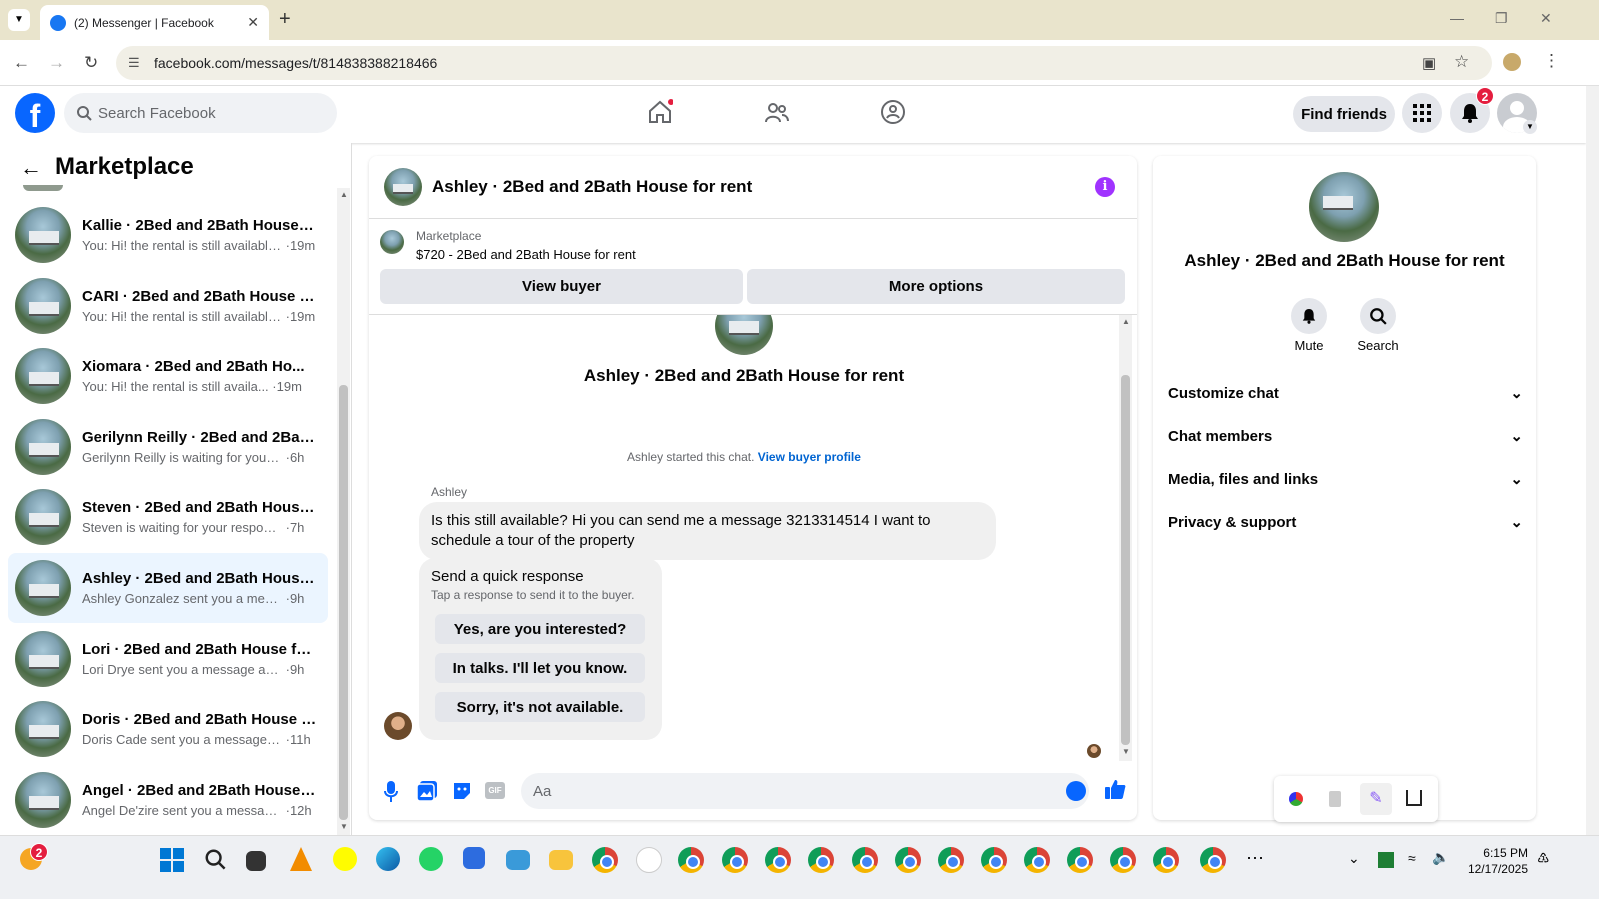 This screenshot has height=899, width=1599. Describe the element at coordinates (1422, 113) in the screenshot. I see `menu-grid-button` at that location.